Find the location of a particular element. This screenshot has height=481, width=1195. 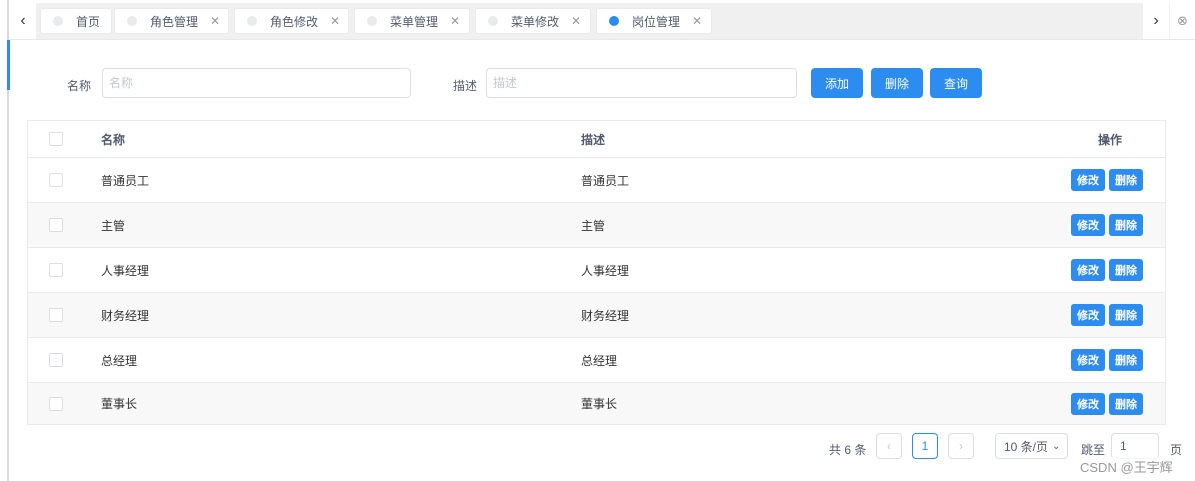

table-row: 董事长 董事长 修改 删除 is located at coordinates (596, 403).